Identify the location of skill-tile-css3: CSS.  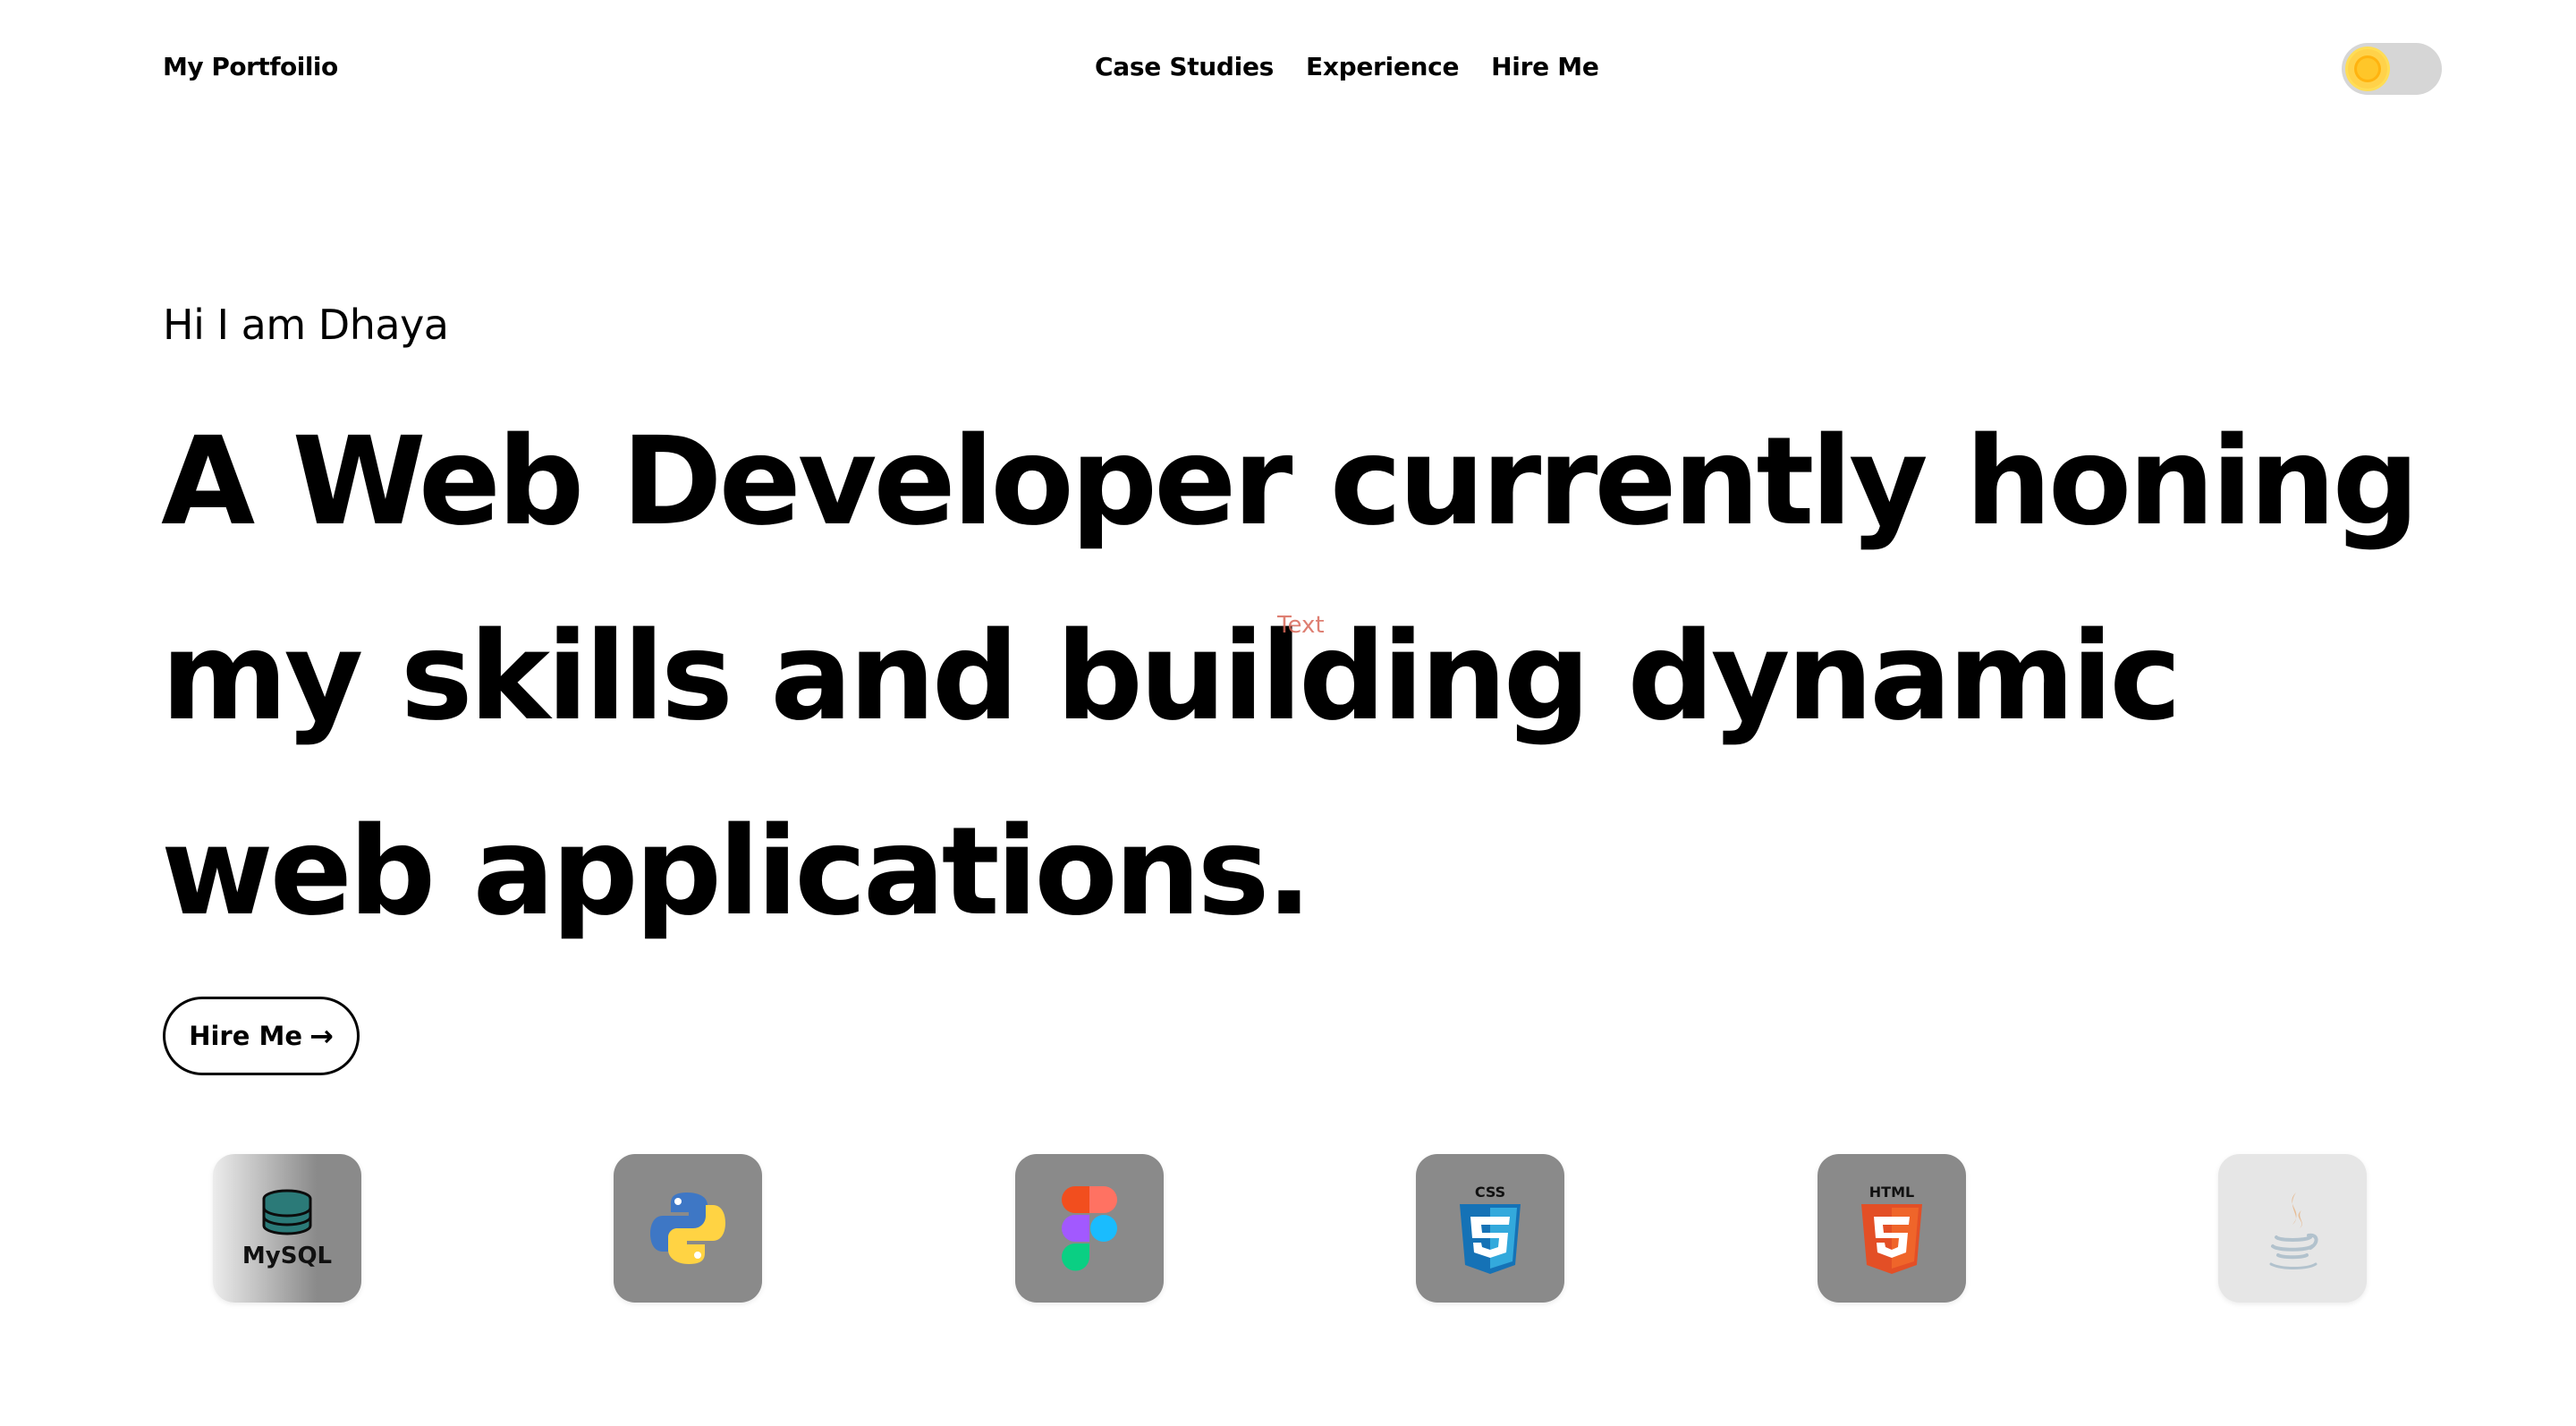
(1490, 1229).